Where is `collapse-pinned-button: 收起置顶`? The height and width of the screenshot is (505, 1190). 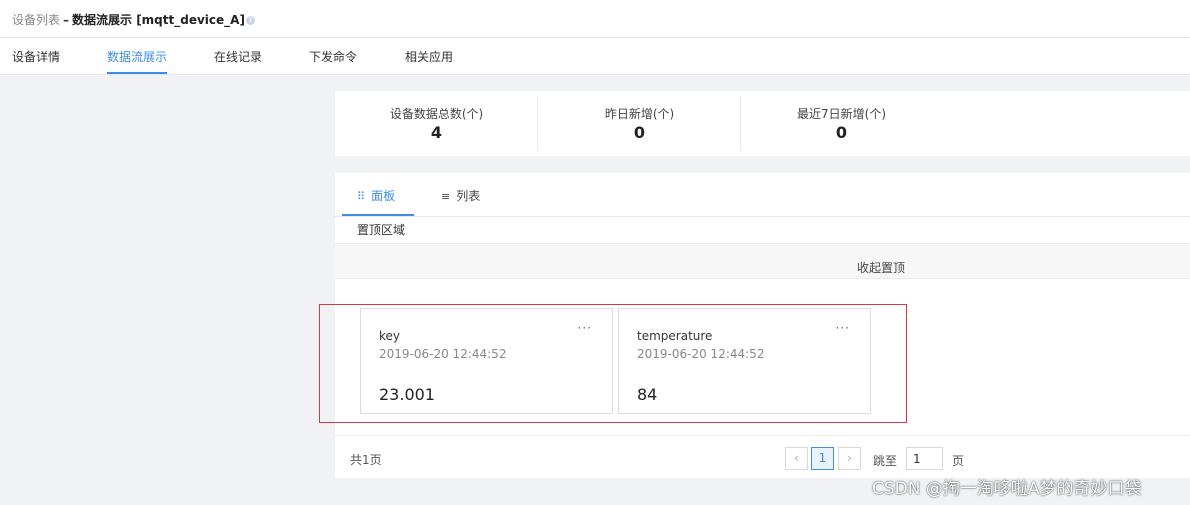
collapse-pinned-button: 收起置顶 is located at coordinates (881, 267).